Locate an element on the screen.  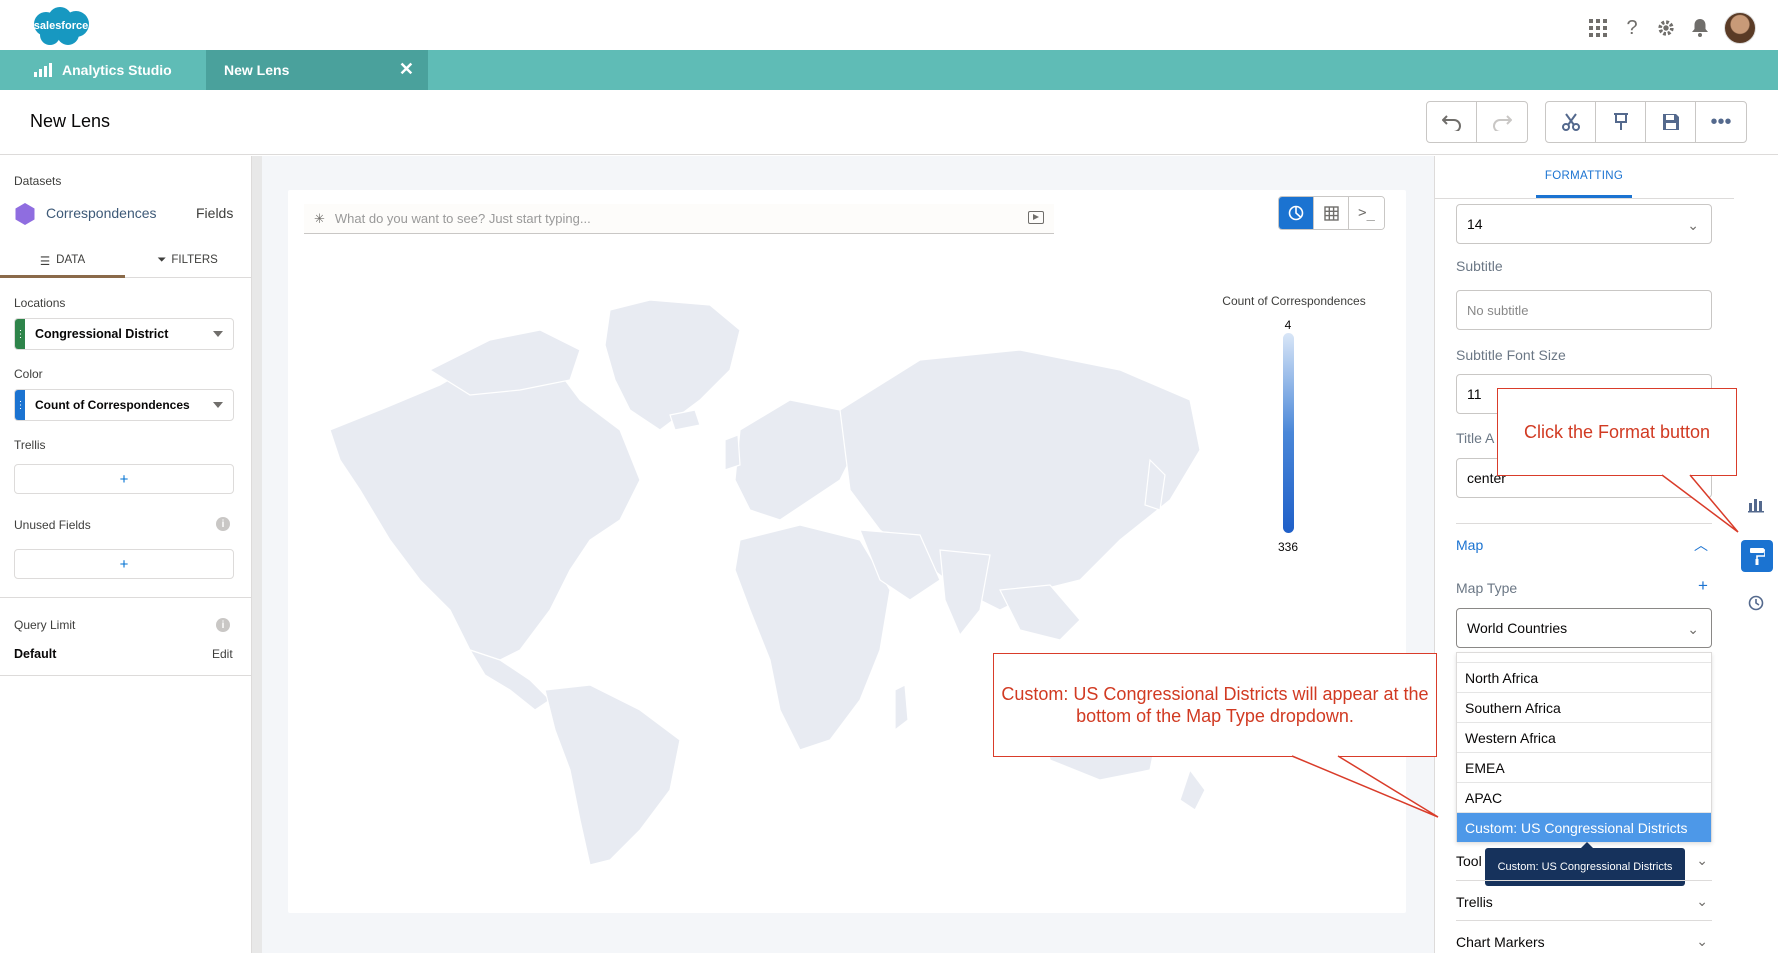
view-toggle: >_ is located at coordinates (1331, 213).